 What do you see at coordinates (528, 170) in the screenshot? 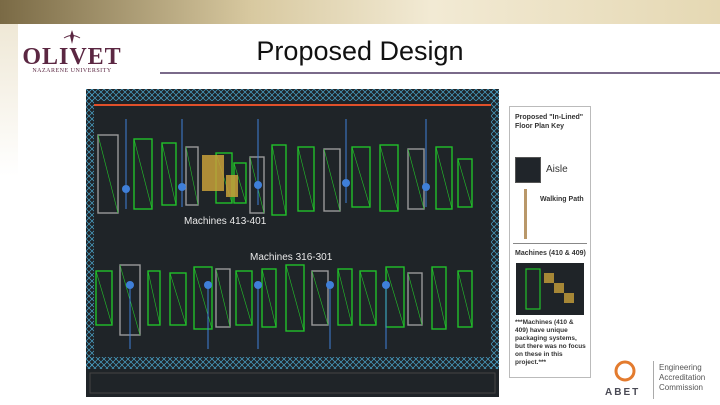
I see `aisle-swatch-icon` at bounding box center [528, 170].